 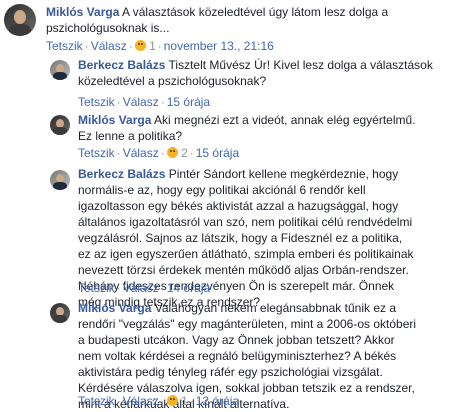 I want to click on comment-actions: Tetszik · Válasz · 1 · november 13., 21:16, so click(x=160, y=46).